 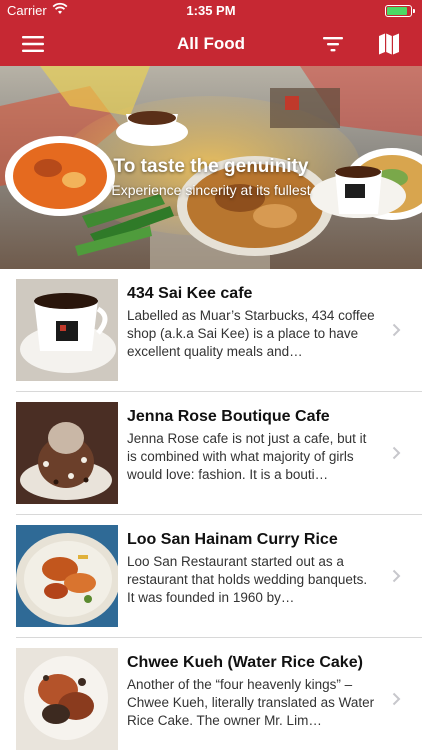 I want to click on item-name: 434 Sai Kee cafe, so click(x=190, y=293).